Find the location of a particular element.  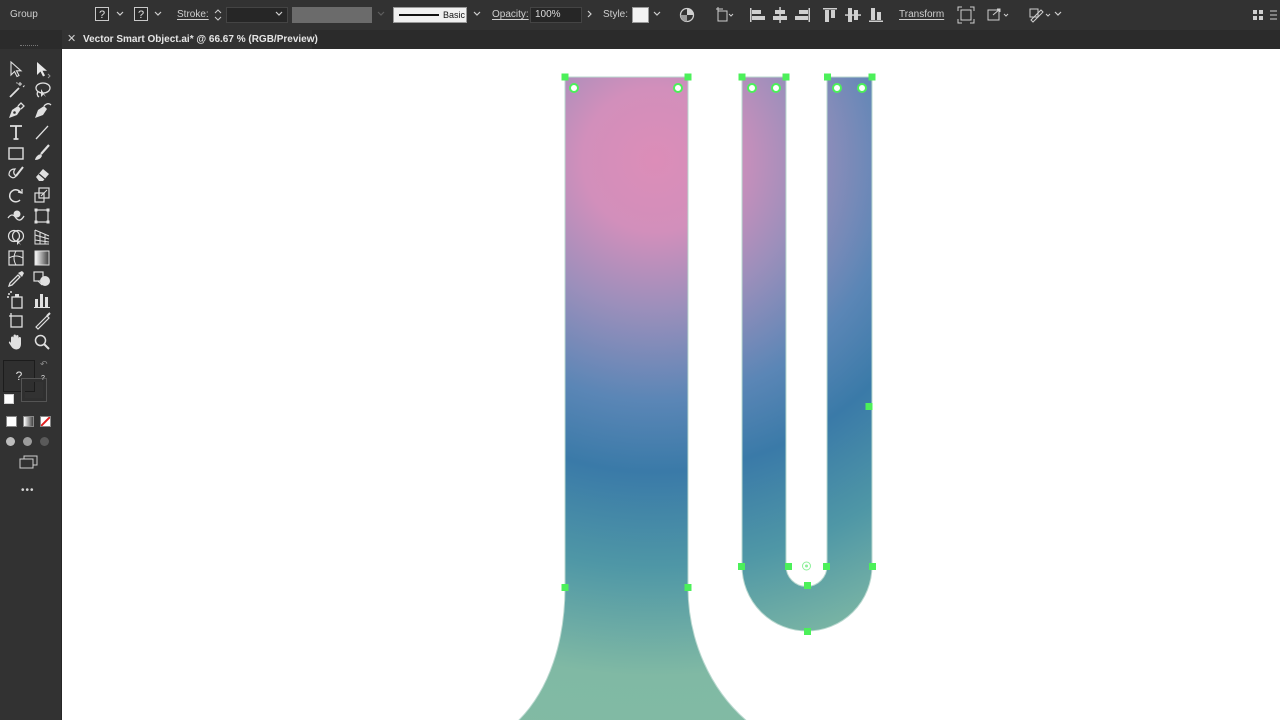

graphic-style-swatch is located at coordinates (640, 15).